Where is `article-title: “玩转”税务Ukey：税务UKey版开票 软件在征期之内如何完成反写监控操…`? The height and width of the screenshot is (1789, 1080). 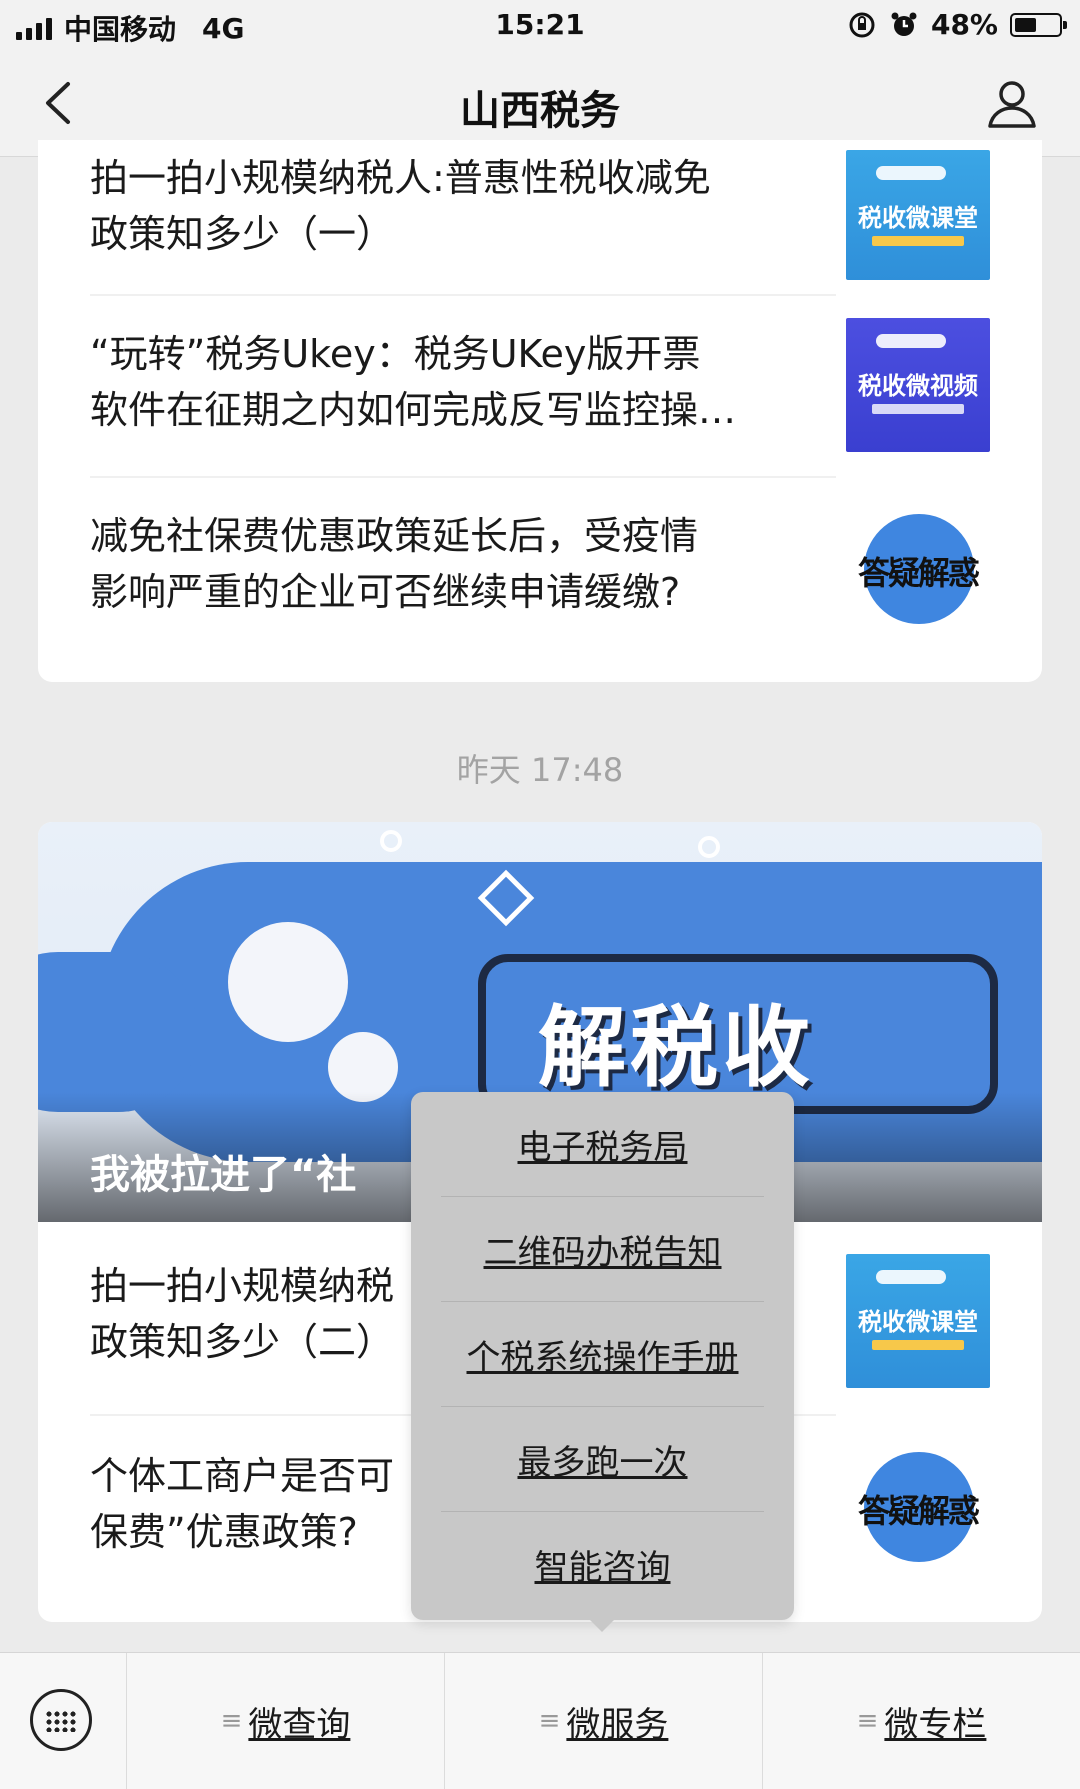 article-title: “玩转”税务Ukey：税务UKey版开票 软件在征期之内如何完成反写监控操… is located at coordinates (413, 382).